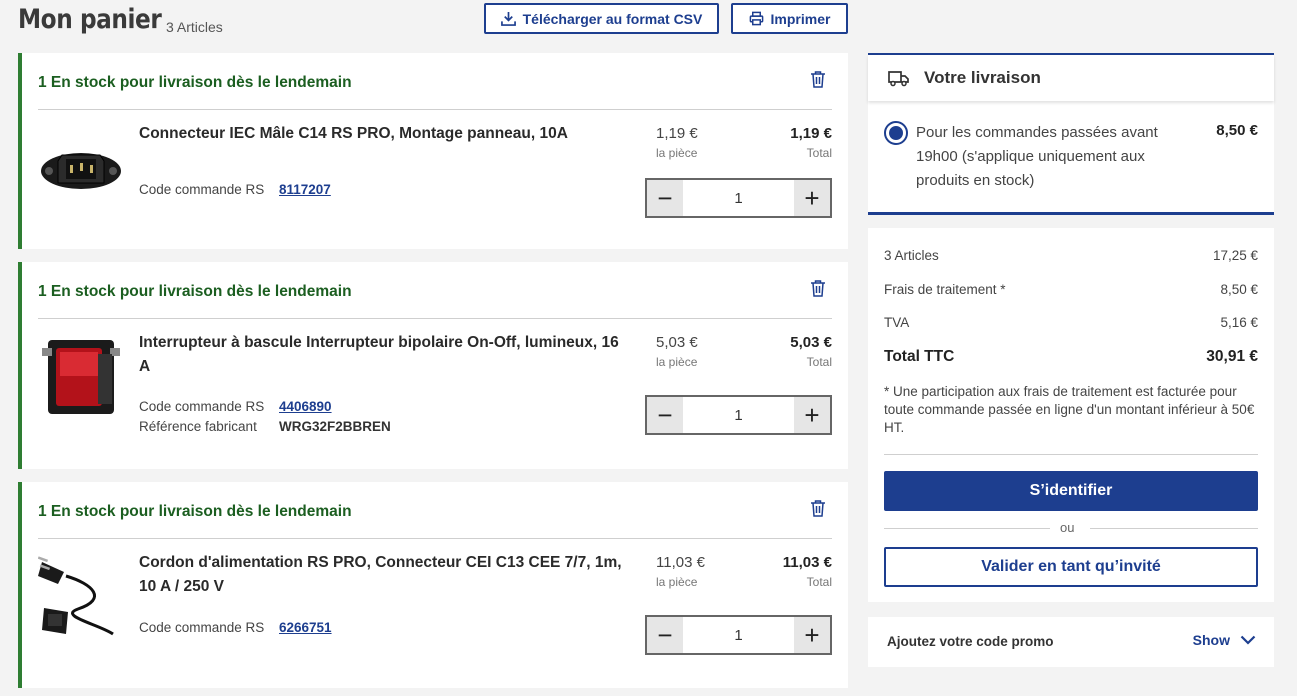 The image size is (1297, 696). I want to click on rs-code-row: Code commande RS 4406890, so click(235, 406).